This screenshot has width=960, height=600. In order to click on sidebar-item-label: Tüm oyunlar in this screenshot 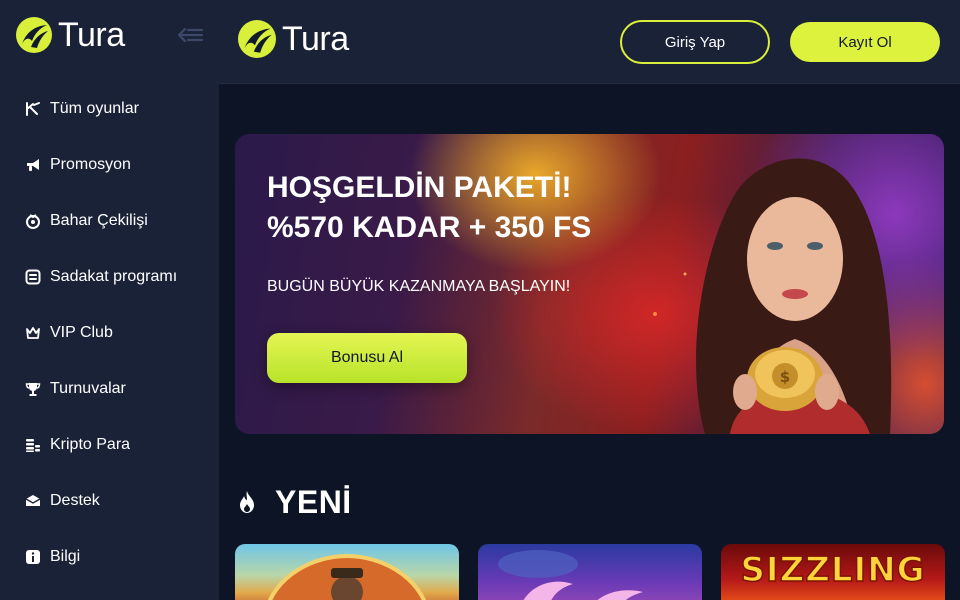, I will do `click(94, 108)`.